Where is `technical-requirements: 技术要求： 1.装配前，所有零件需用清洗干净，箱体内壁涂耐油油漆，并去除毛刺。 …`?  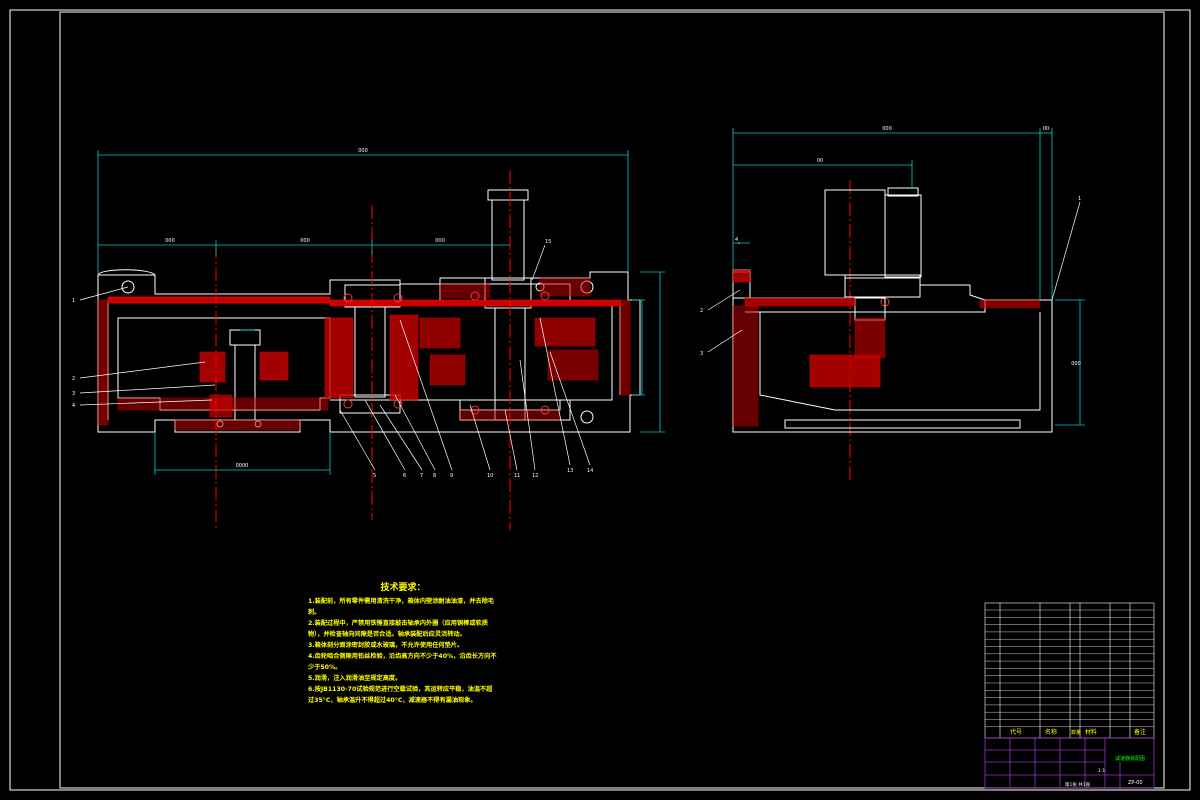 technical-requirements: 技术要求： 1.装配前，所有零件需用清洗干净，箱体内壁涂耐油油漆，并去除毛刺。 … is located at coordinates (403, 644).